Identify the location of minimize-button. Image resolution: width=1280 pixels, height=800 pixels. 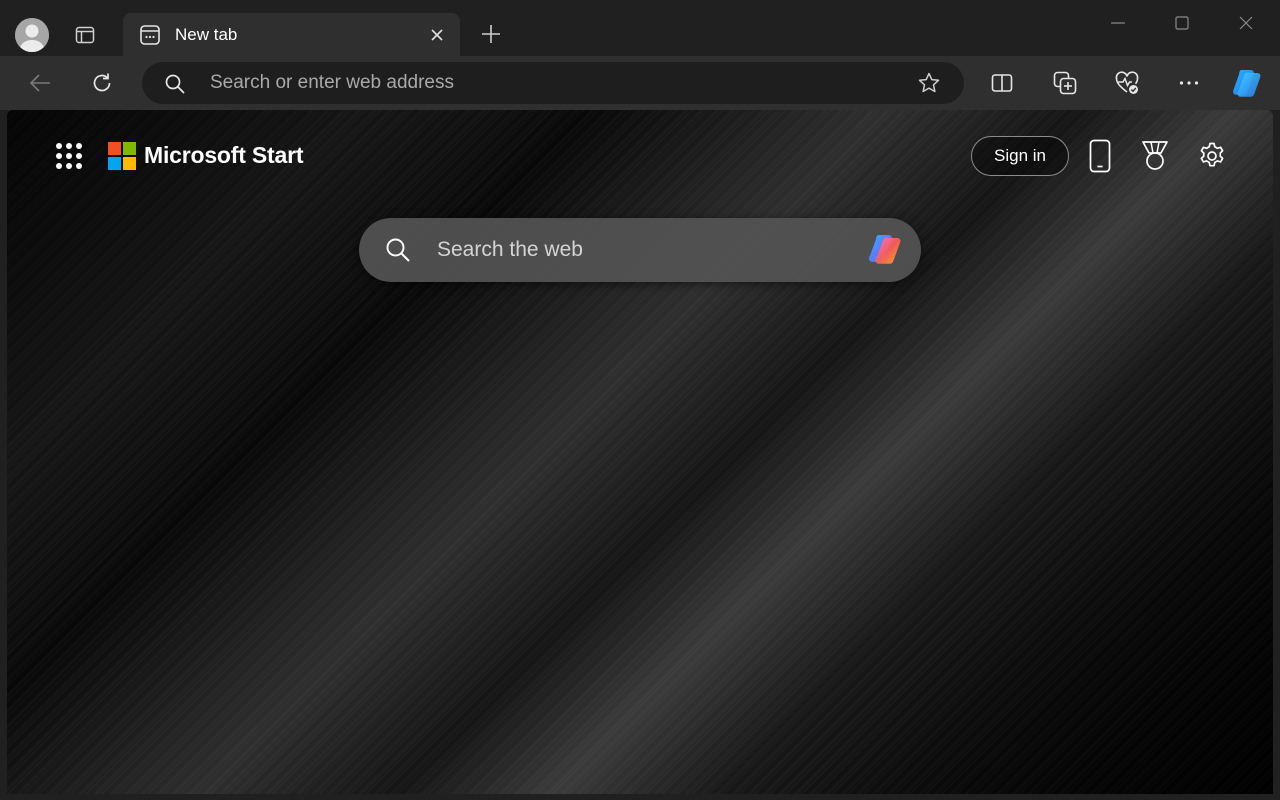
(1118, 23).